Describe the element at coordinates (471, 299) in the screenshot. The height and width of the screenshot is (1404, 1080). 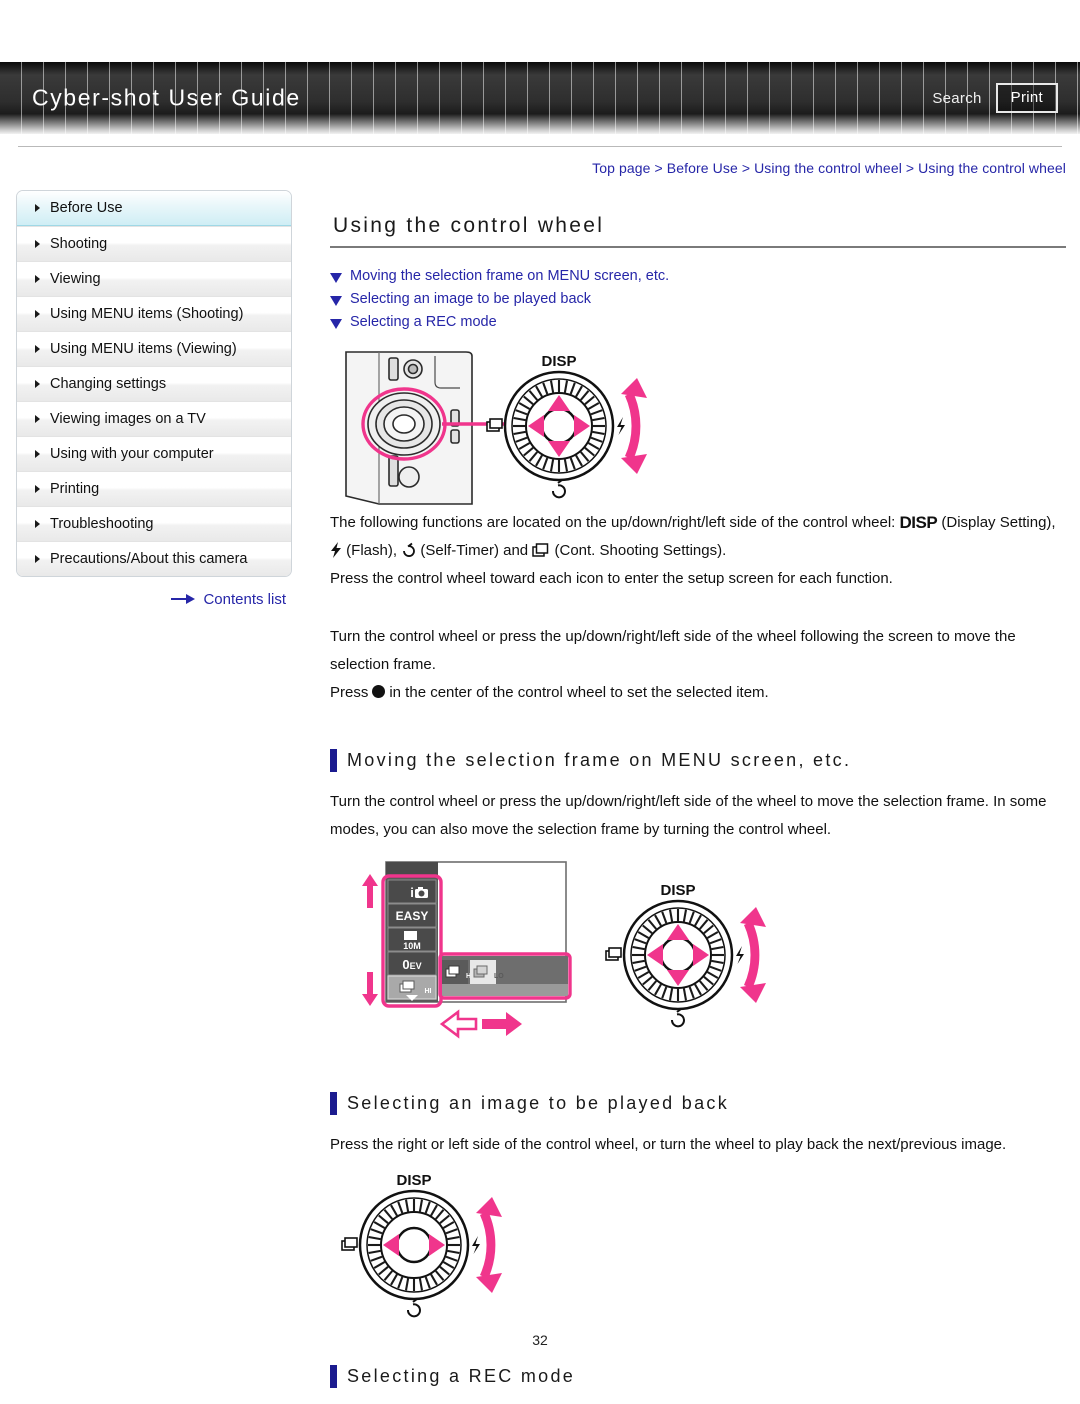
I see `jump-link-label: Selecting an image to be played back` at that location.